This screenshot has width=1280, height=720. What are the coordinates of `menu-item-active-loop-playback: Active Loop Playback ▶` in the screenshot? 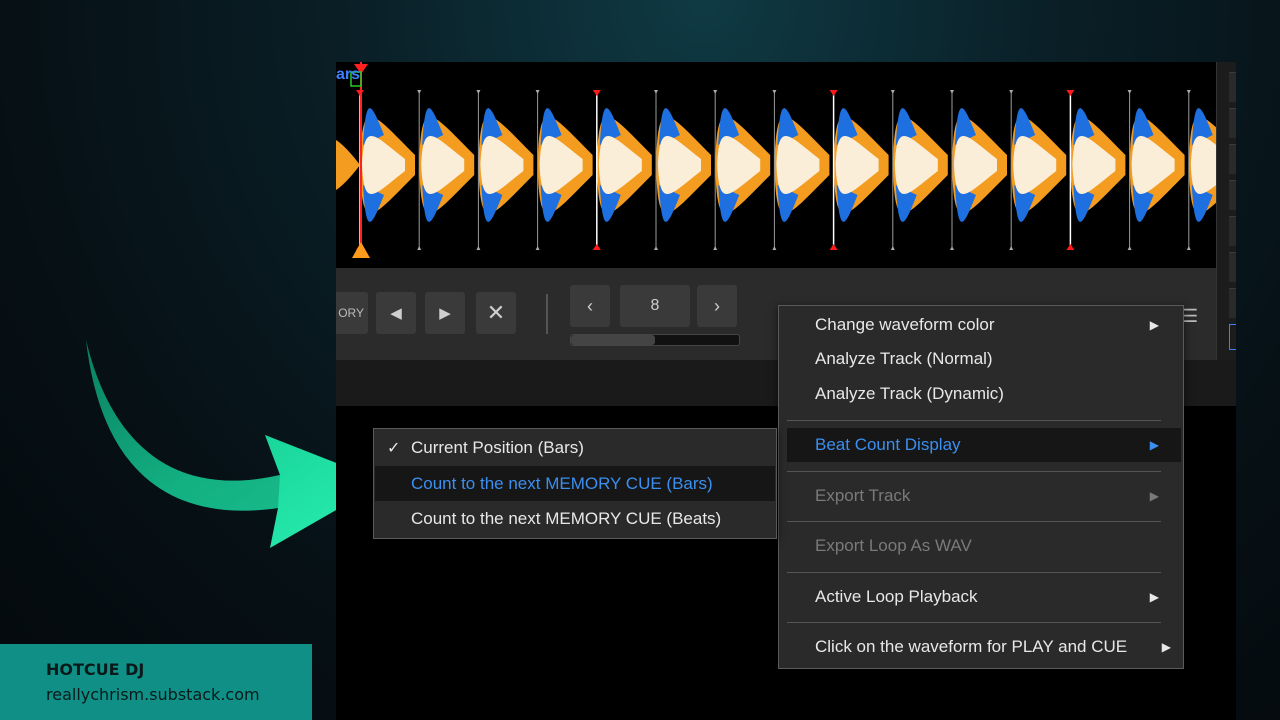 It's located at (984, 597).